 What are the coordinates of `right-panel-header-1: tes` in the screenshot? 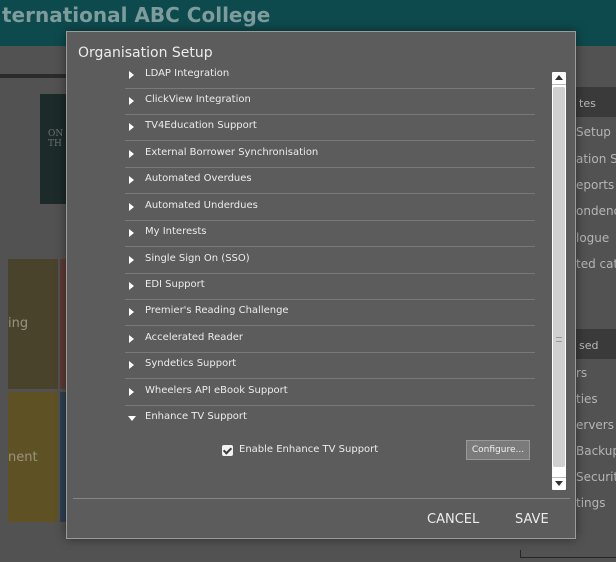 It's located at (595, 102).